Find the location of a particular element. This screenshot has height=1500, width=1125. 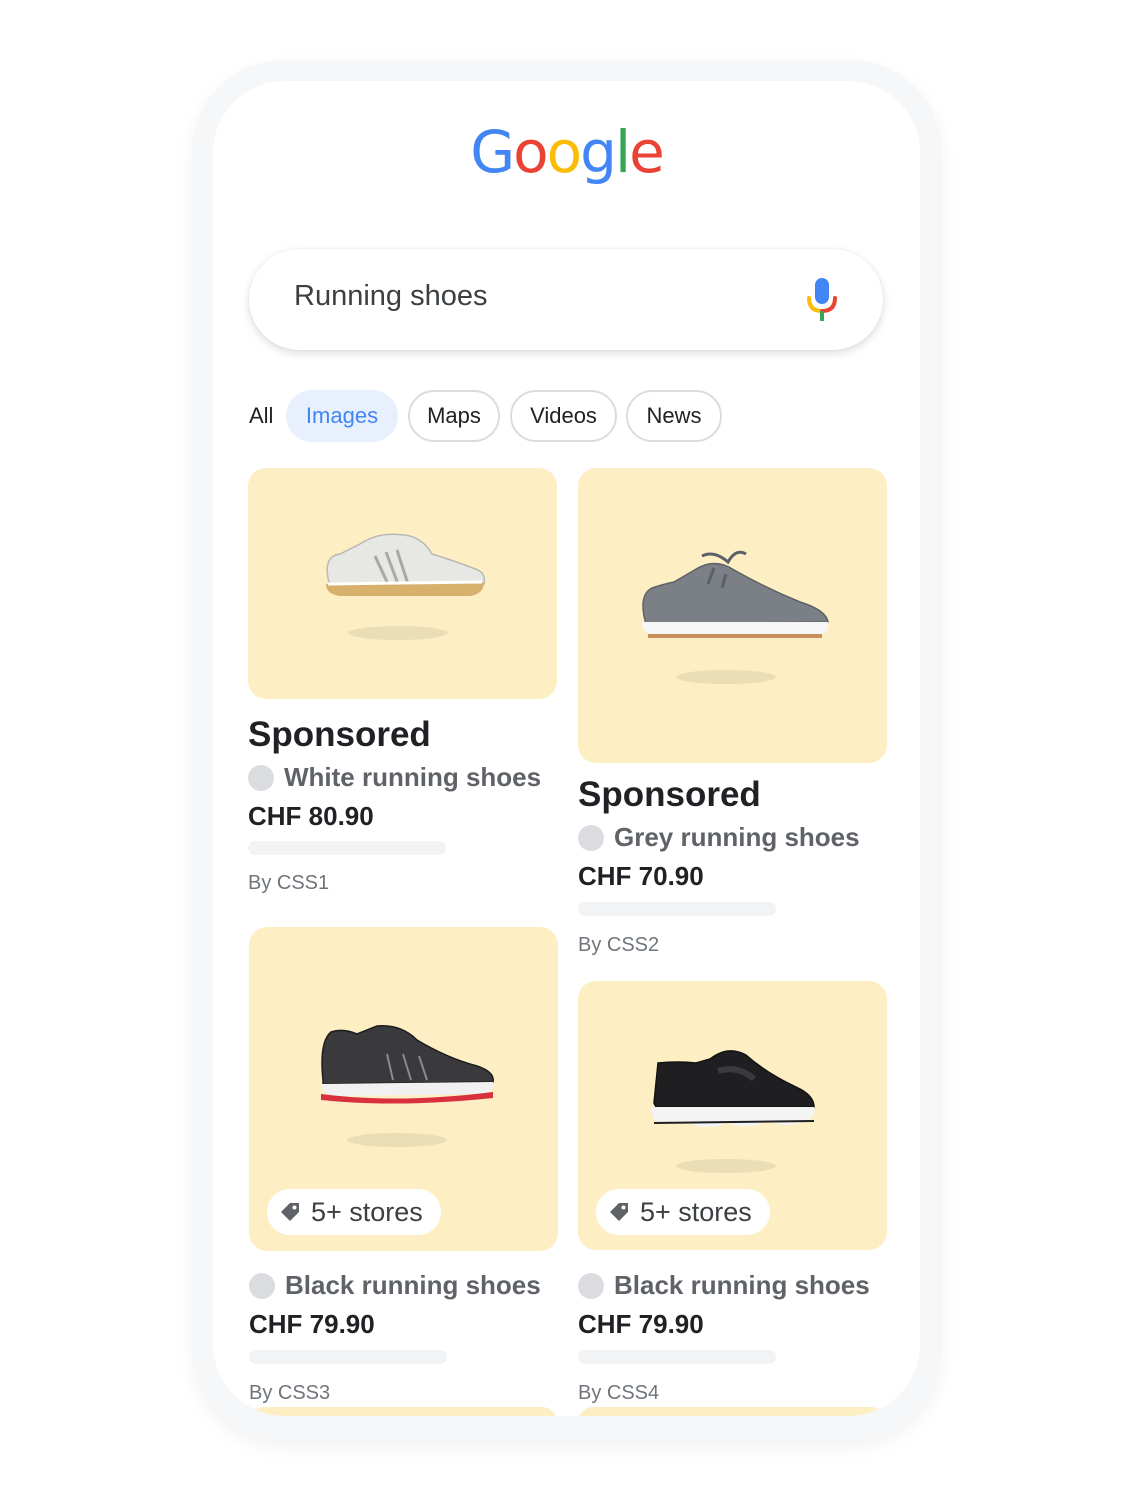

tab-news: News is located at coordinates (674, 416).